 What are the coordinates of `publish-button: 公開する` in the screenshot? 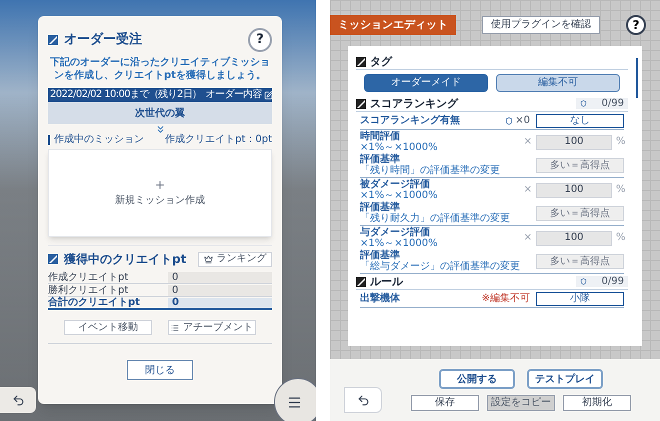 It's located at (477, 379).